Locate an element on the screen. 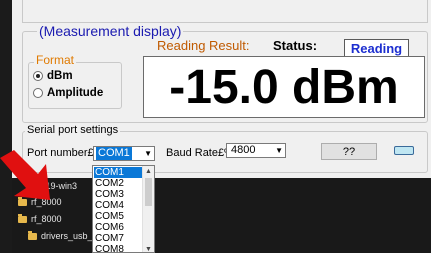  port-option-com2: COM2 is located at coordinates (119, 183).